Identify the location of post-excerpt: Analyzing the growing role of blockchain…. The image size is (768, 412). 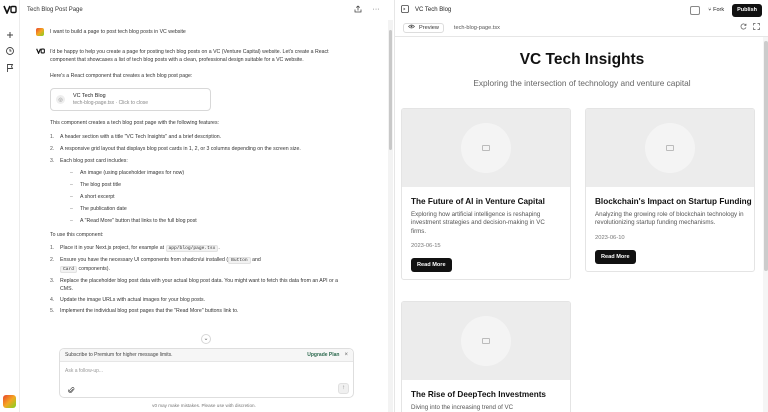
(669, 219).